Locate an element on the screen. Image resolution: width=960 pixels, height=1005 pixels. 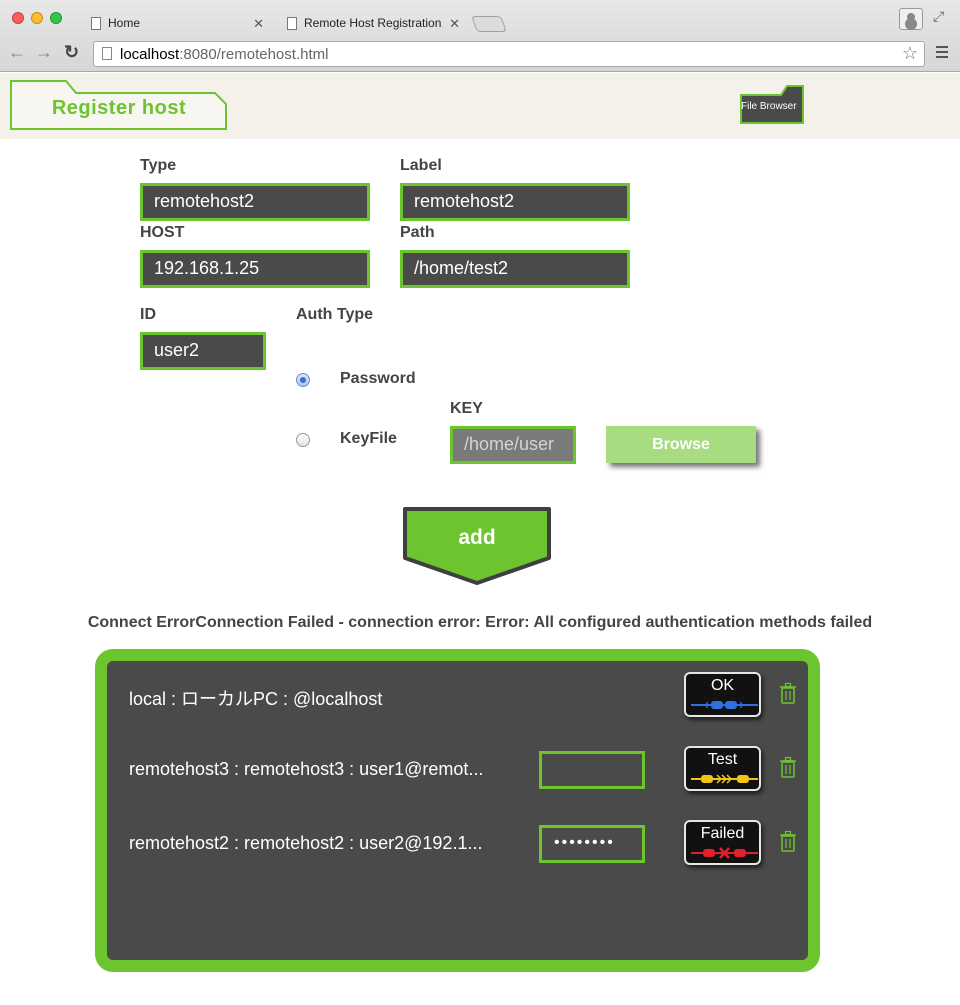
key-label: KEY is located at coordinates (466, 408).